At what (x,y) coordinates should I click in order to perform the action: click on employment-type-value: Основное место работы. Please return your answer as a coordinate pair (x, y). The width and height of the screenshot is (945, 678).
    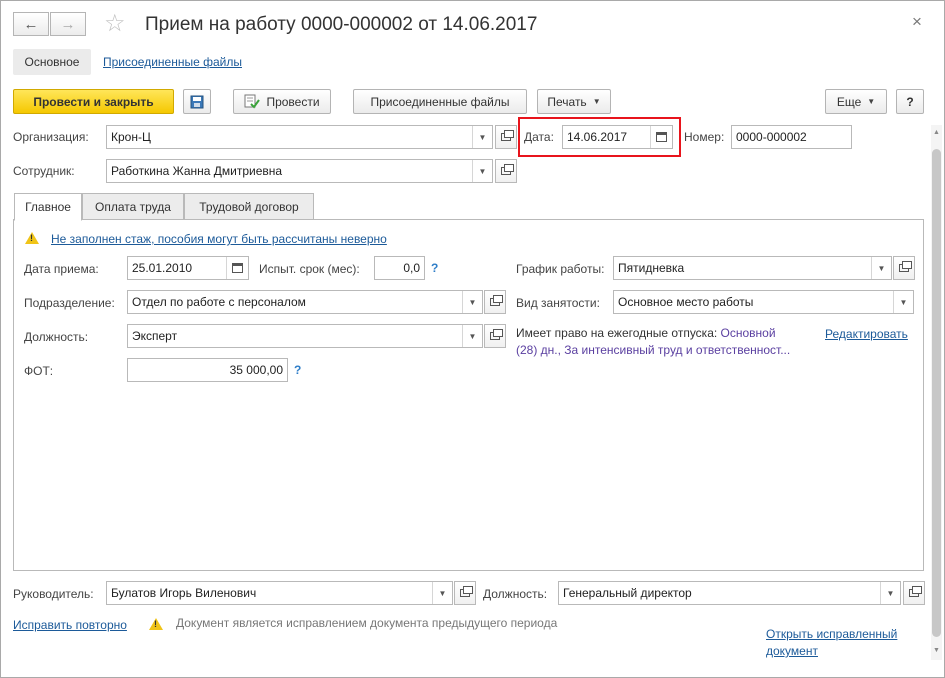
    Looking at the image, I should click on (686, 302).